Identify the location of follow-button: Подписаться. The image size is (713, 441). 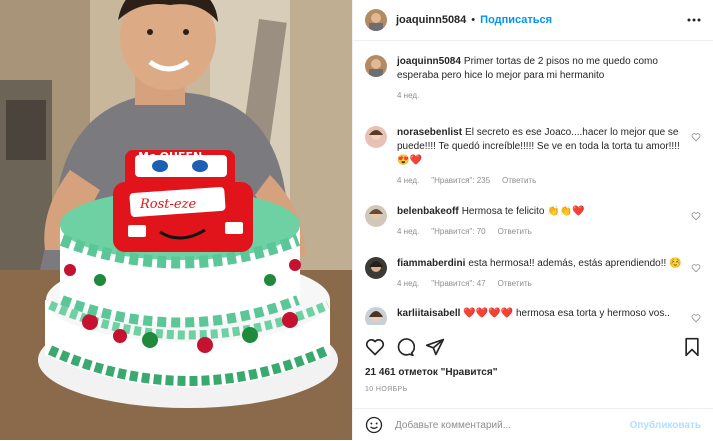
(516, 20).